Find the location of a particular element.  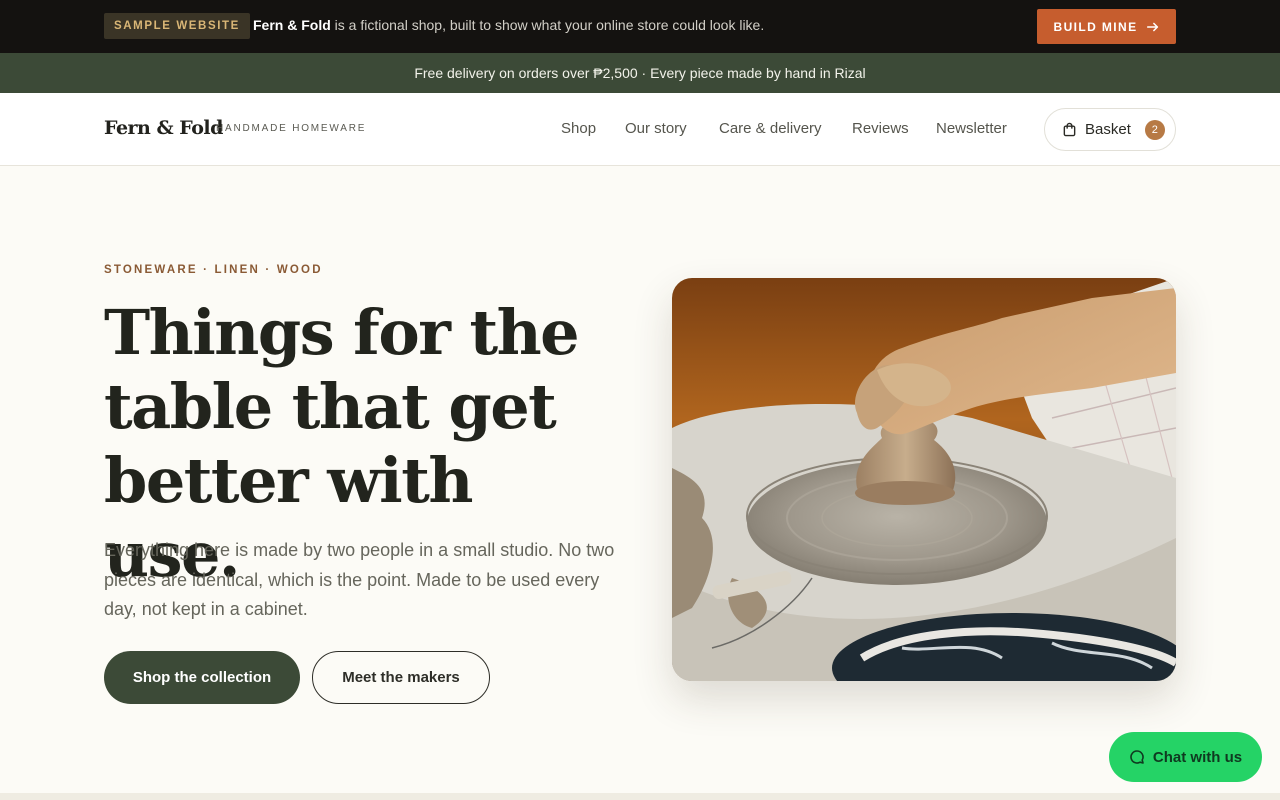

site-tagline: HANDMADE HOMEWARE is located at coordinates (291, 128).